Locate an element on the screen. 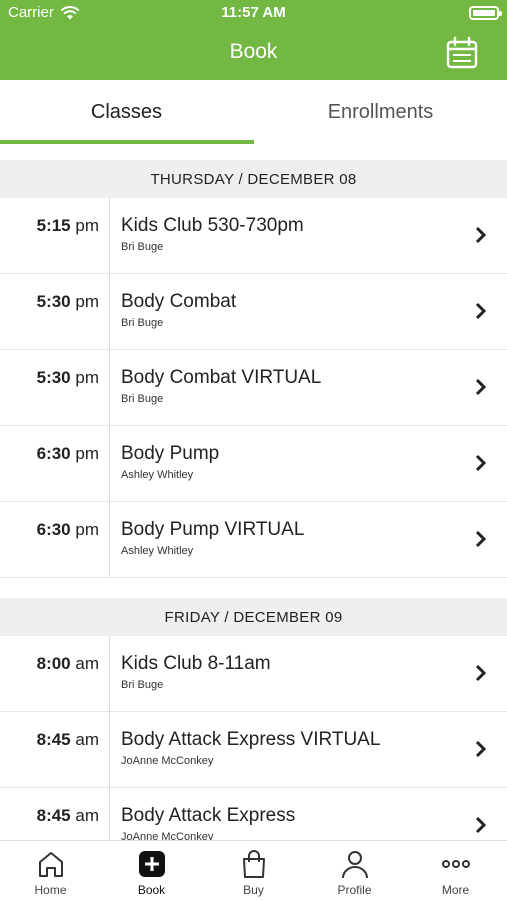 The width and height of the screenshot is (507, 900). class-row: 6:30 pm Body Pump VIRTUAL Ashley Whitley is located at coordinates (253, 540).